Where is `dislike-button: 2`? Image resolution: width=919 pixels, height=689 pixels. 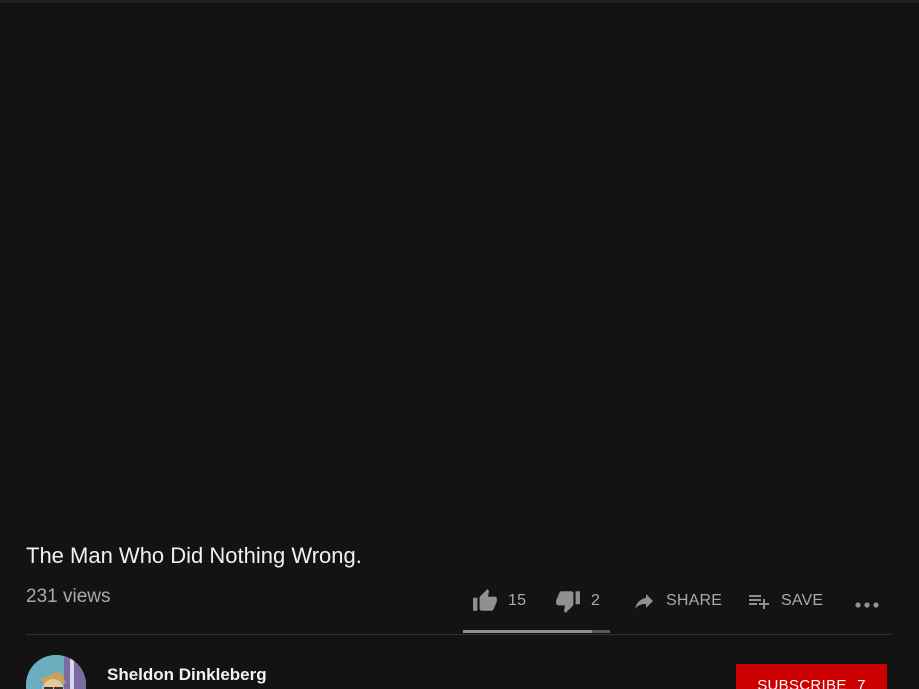
dislike-button: 2 is located at coordinates (577, 601).